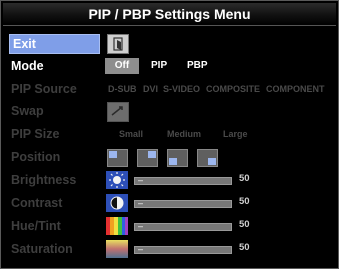 The image size is (339, 269). What do you see at coordinates (169, 14) in the screenshot?
I see `menu-title: PIP / PBP Settings Menu` at bounding box center [169, 14].